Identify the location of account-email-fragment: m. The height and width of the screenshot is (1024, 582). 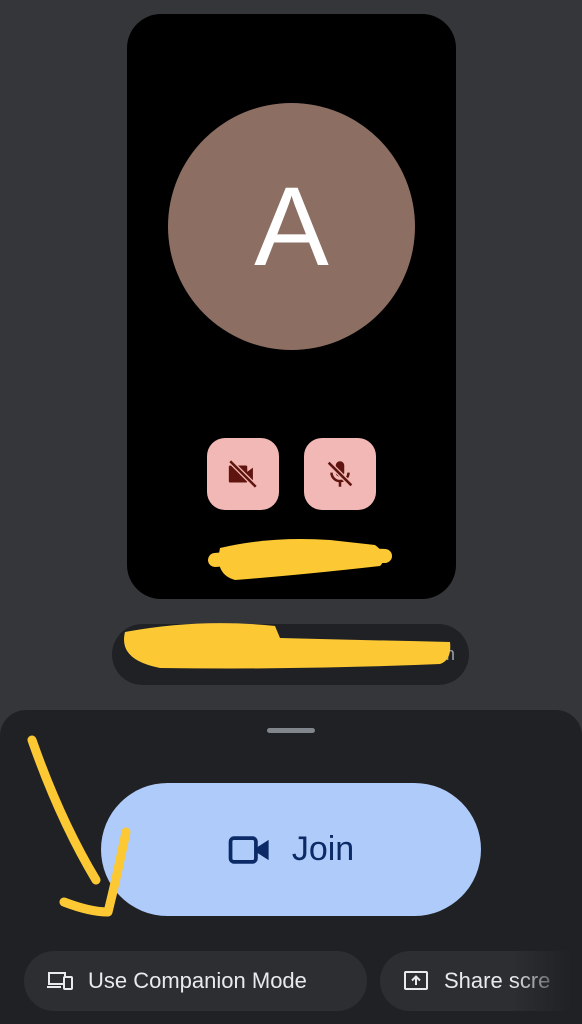
(447, 654).